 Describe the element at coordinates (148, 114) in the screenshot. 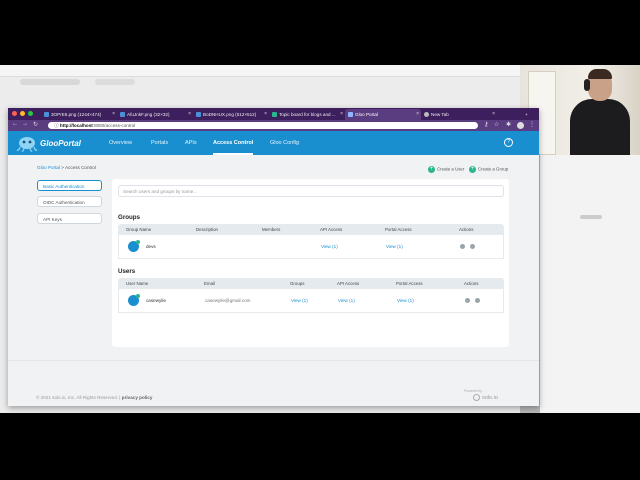

I see `tab-label: AfuJnkF.png (32×32)` at that location.